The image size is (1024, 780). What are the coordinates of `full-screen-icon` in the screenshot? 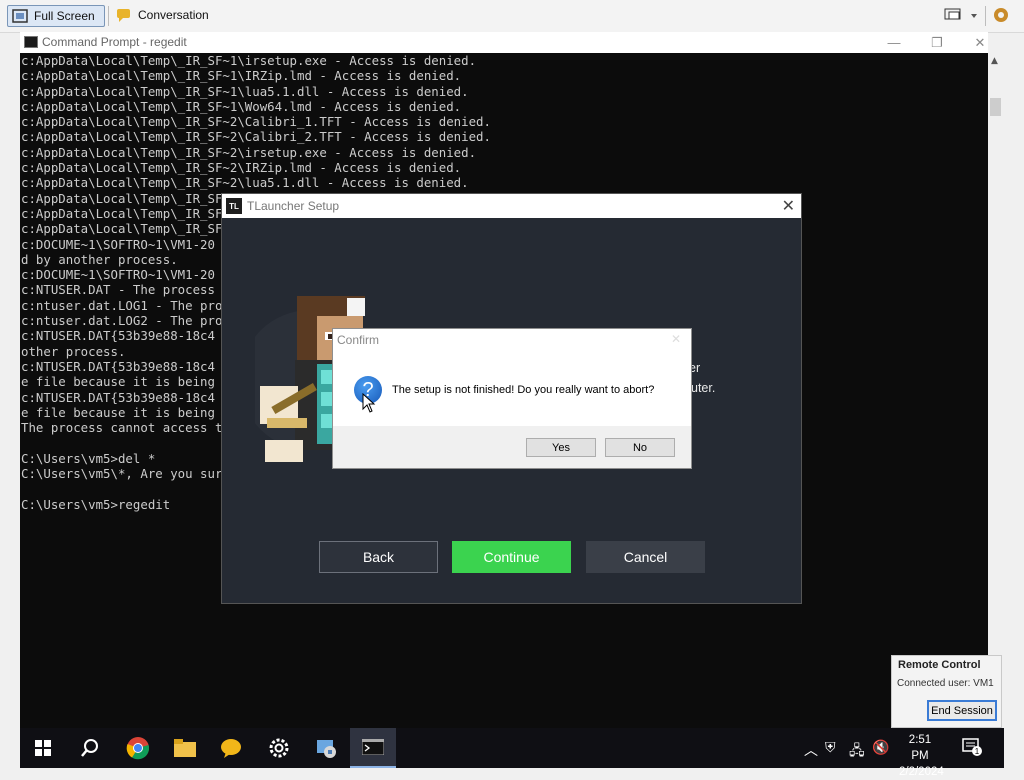 It's located at (20, 16).